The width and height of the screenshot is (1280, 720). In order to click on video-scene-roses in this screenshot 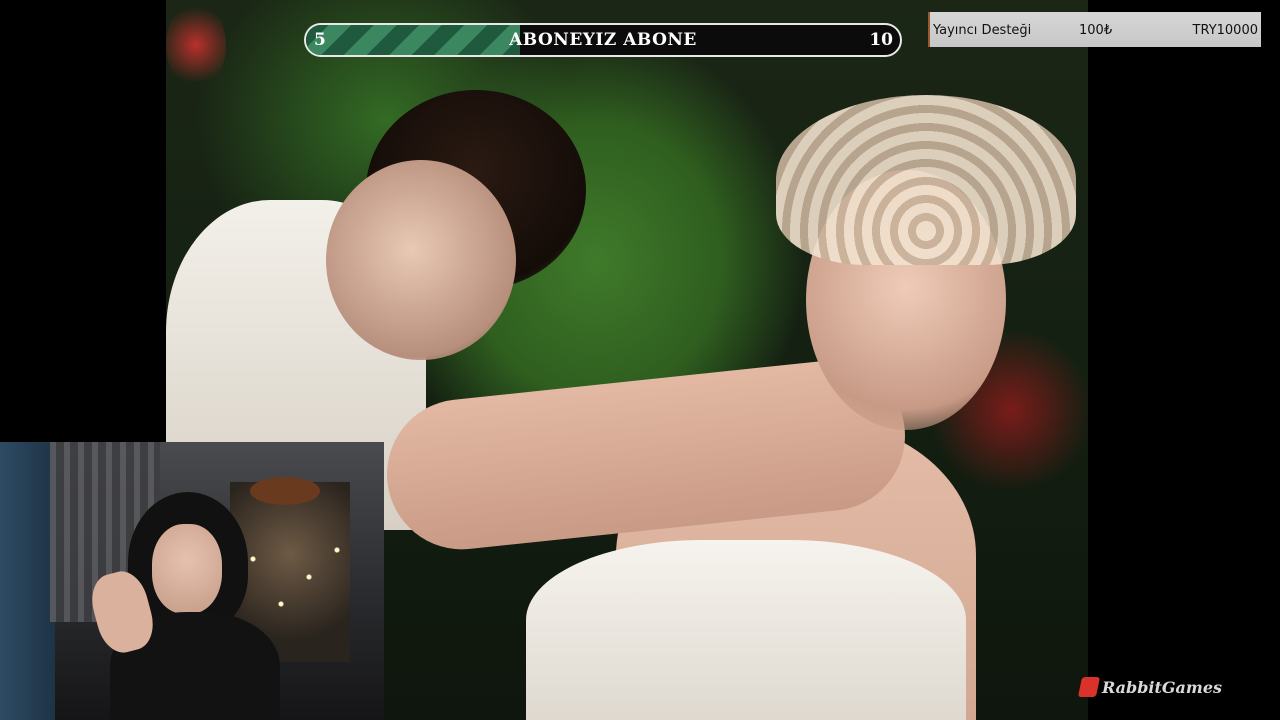, I will do `click(196, 45)`.